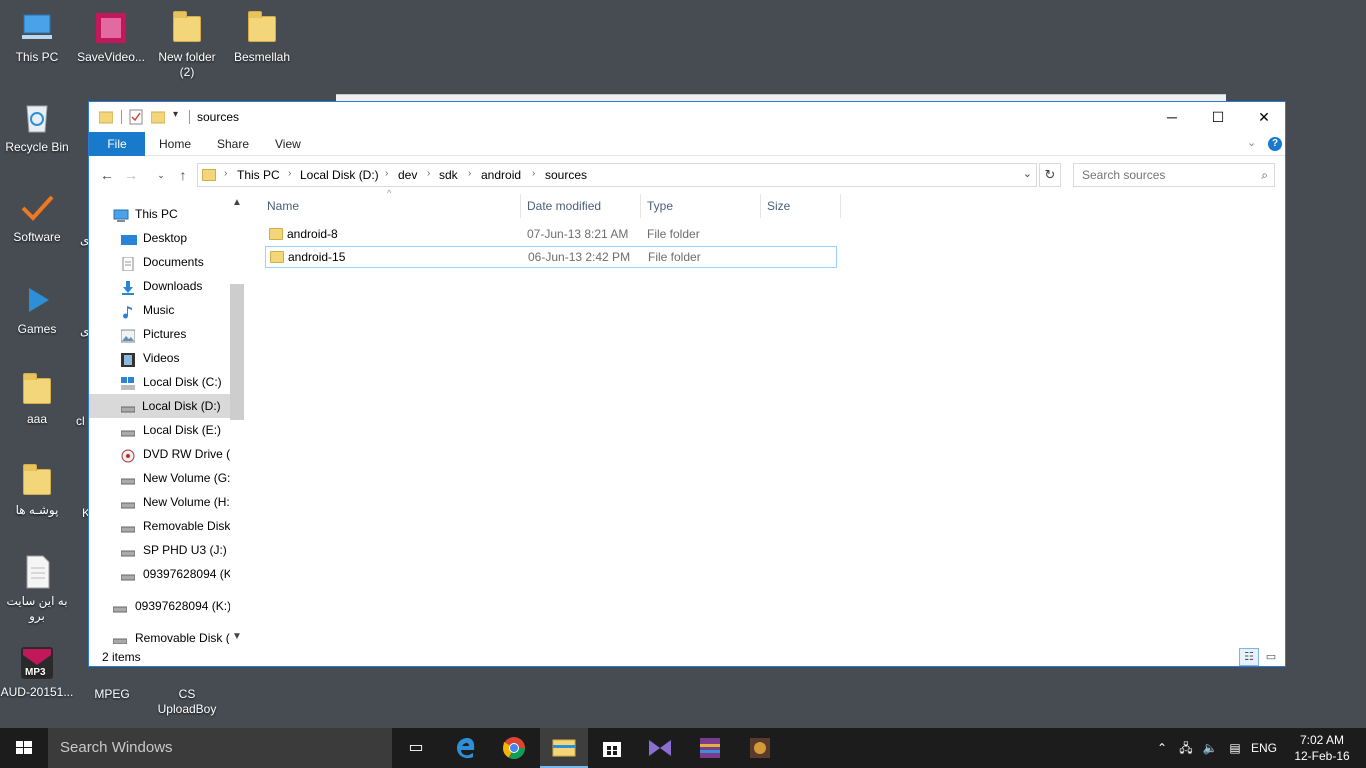 This screenshot has height=768, width=1366. Describe the element at coordinates (175, 526) in the screenshot. I see `nav-item-removable-disk: Removable Disk` at that location.